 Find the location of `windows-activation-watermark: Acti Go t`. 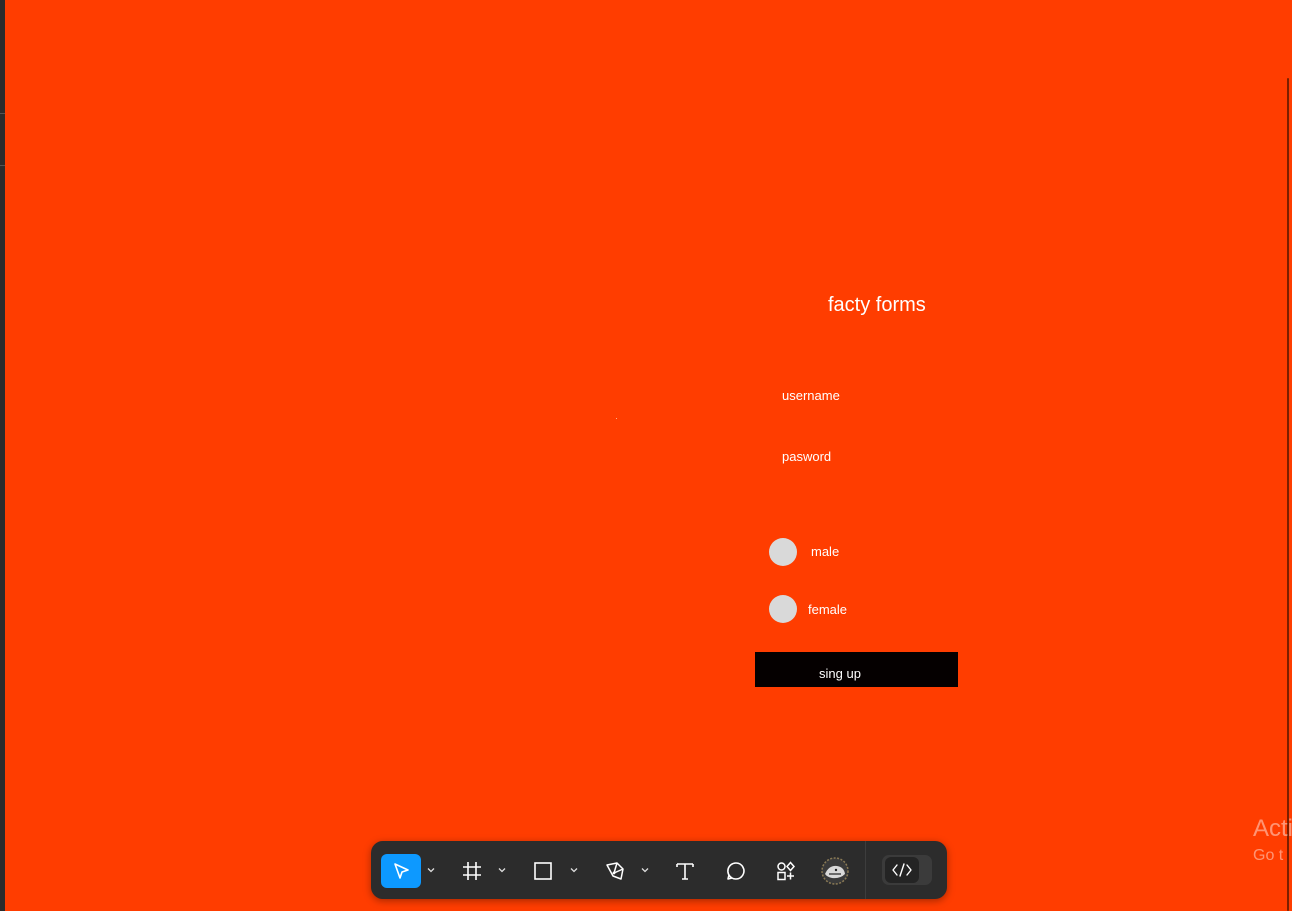

windows-activation-watermark: Acti Go t is located at coordinates (1272, 840).